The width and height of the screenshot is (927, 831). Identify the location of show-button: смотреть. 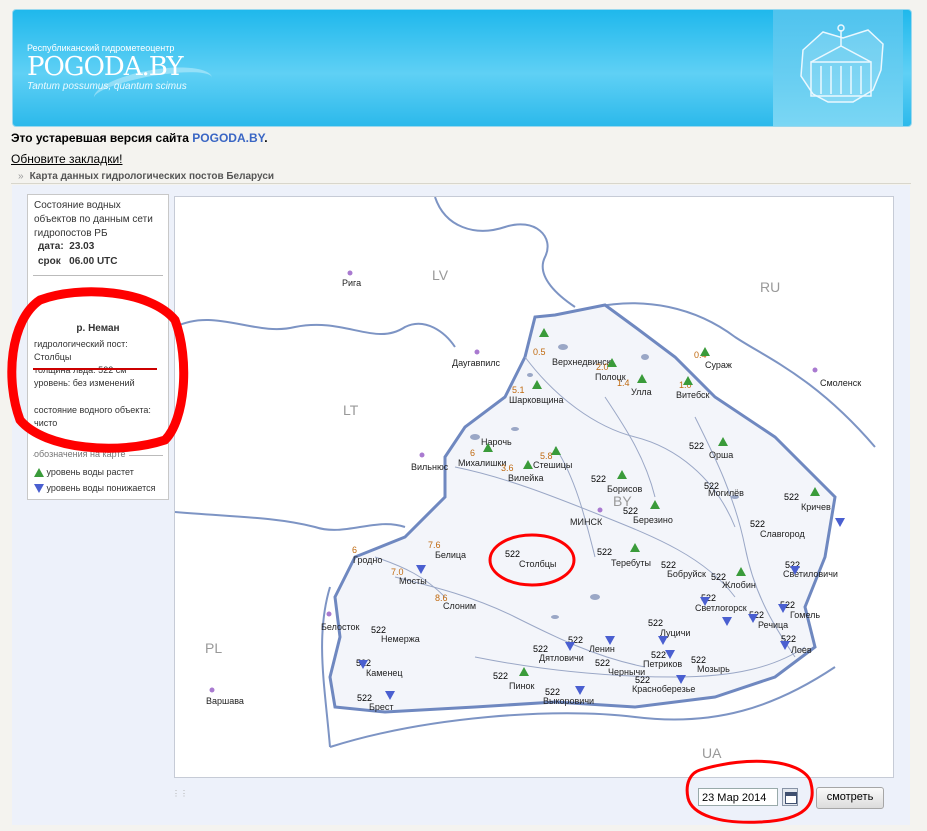
(850, 798).